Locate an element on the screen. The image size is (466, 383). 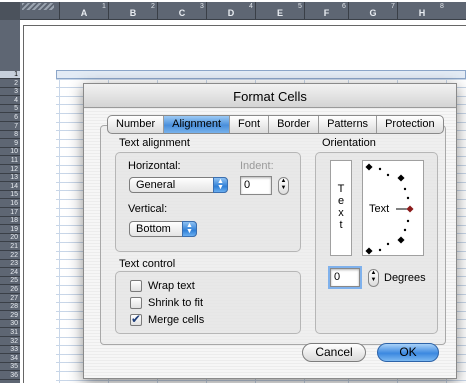
text-alignment-group-label: Text alignment is located at coordinates (154, 143).